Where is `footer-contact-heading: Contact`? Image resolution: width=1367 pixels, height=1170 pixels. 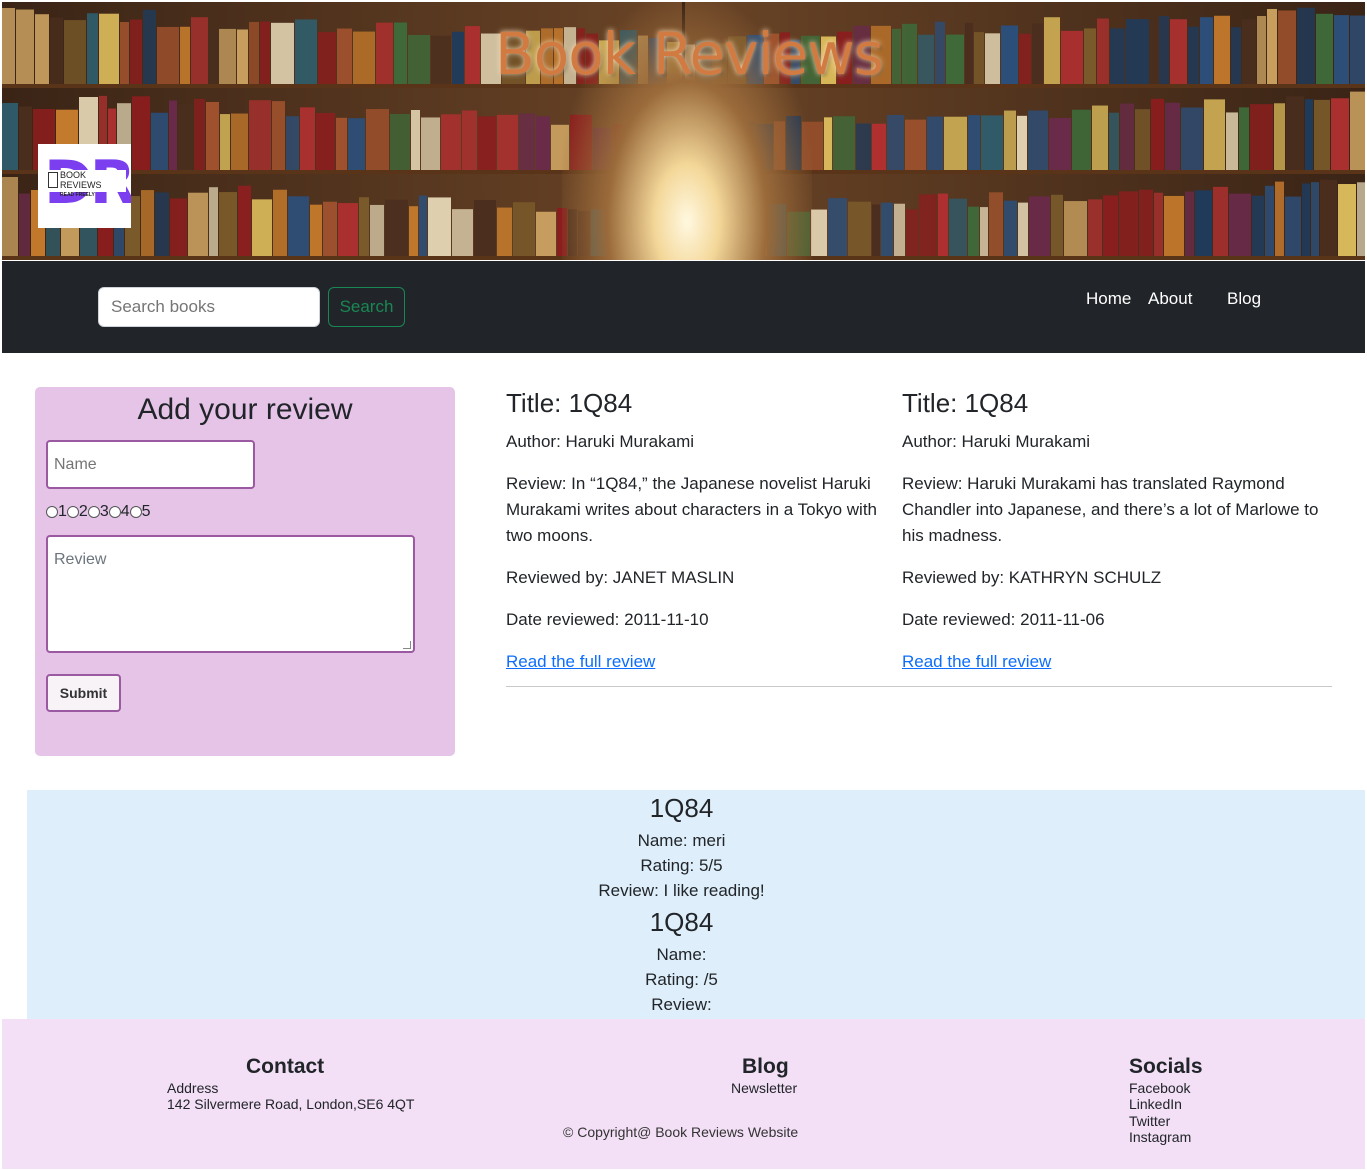
footer-contact-heading: Contact is located at coordinates (285, 1066).